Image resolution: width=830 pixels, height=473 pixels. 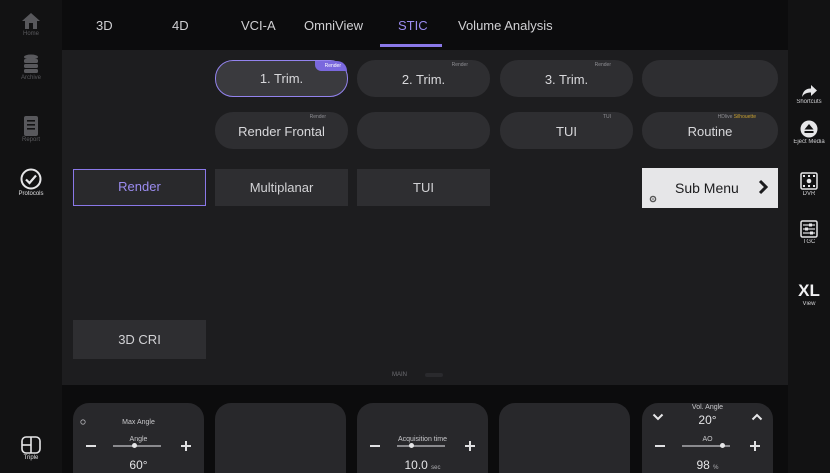 I want to click on knob-title: Max Angle, so click(x=138, y=422).